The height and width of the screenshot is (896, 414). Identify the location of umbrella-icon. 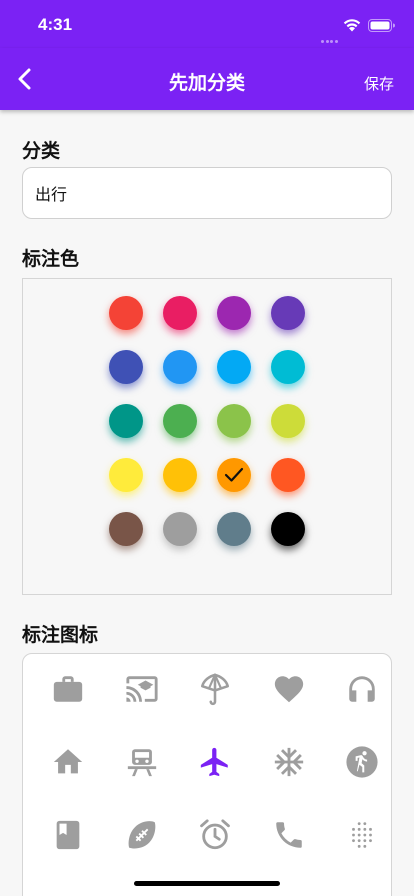
(215, 689).